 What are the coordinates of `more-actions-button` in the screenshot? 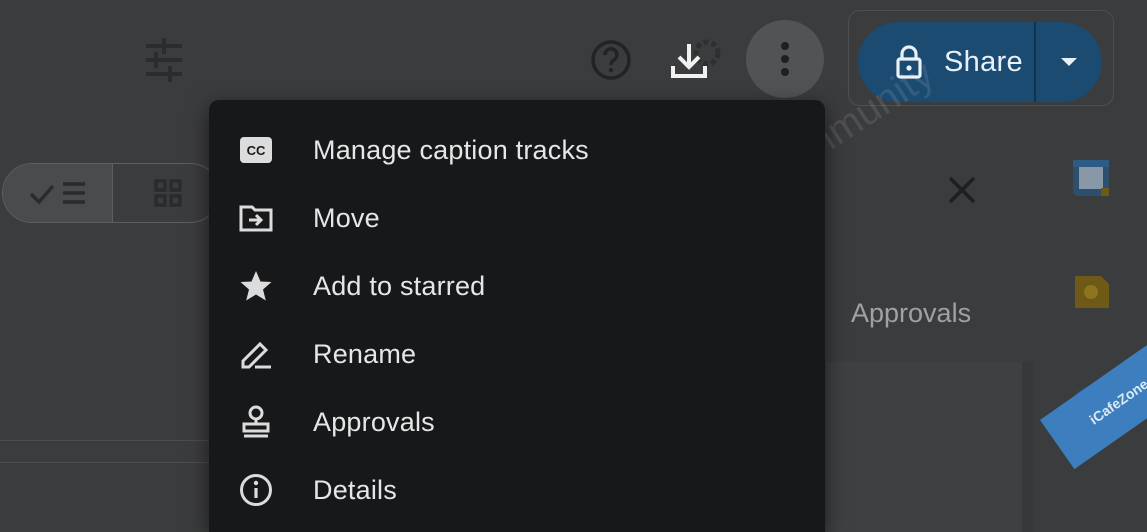 It's located at (785, 59).